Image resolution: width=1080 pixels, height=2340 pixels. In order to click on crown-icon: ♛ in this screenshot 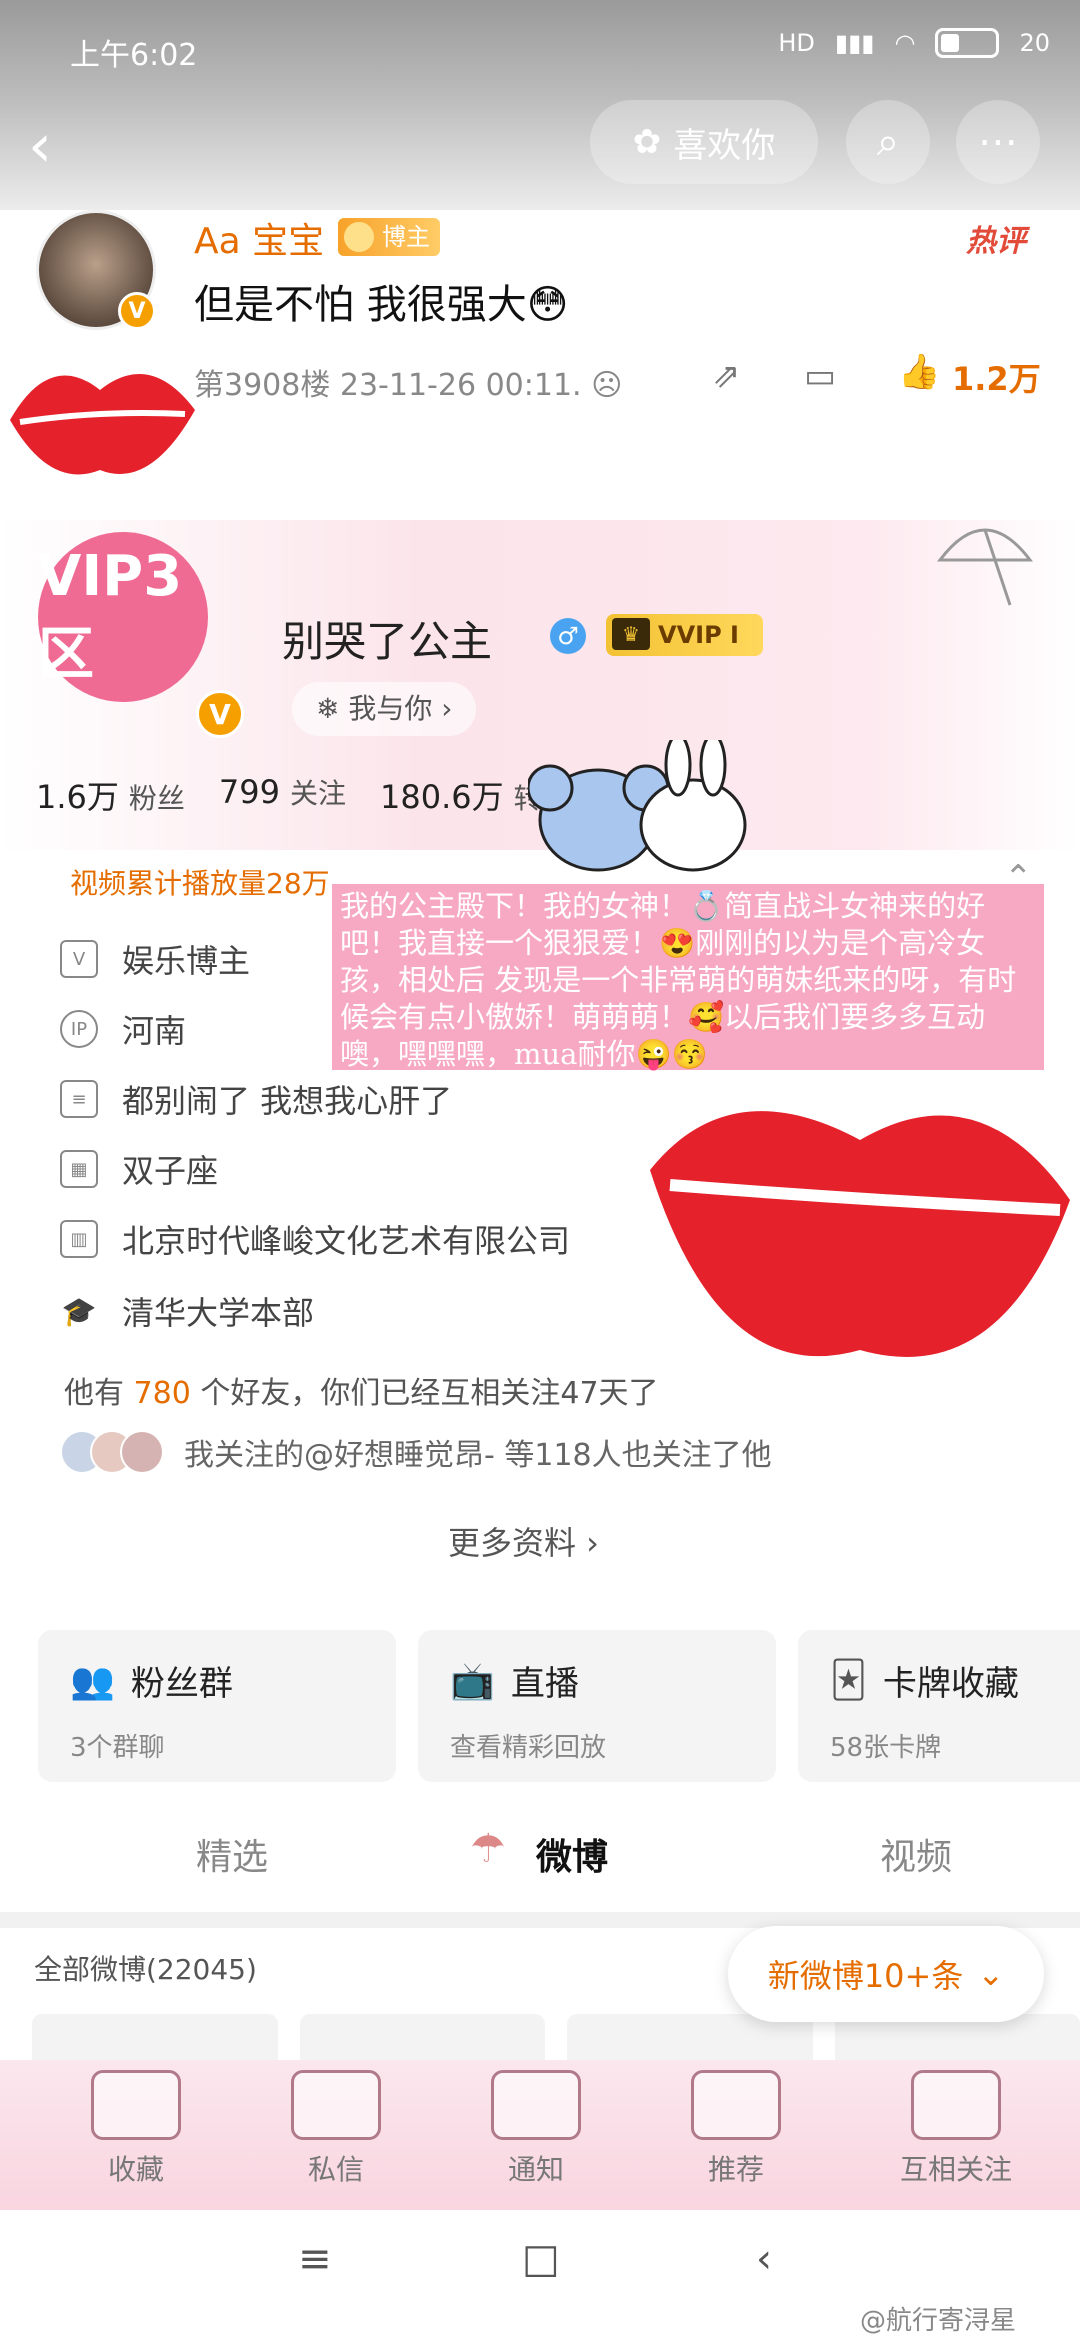, I will do `click(631, 634)`.